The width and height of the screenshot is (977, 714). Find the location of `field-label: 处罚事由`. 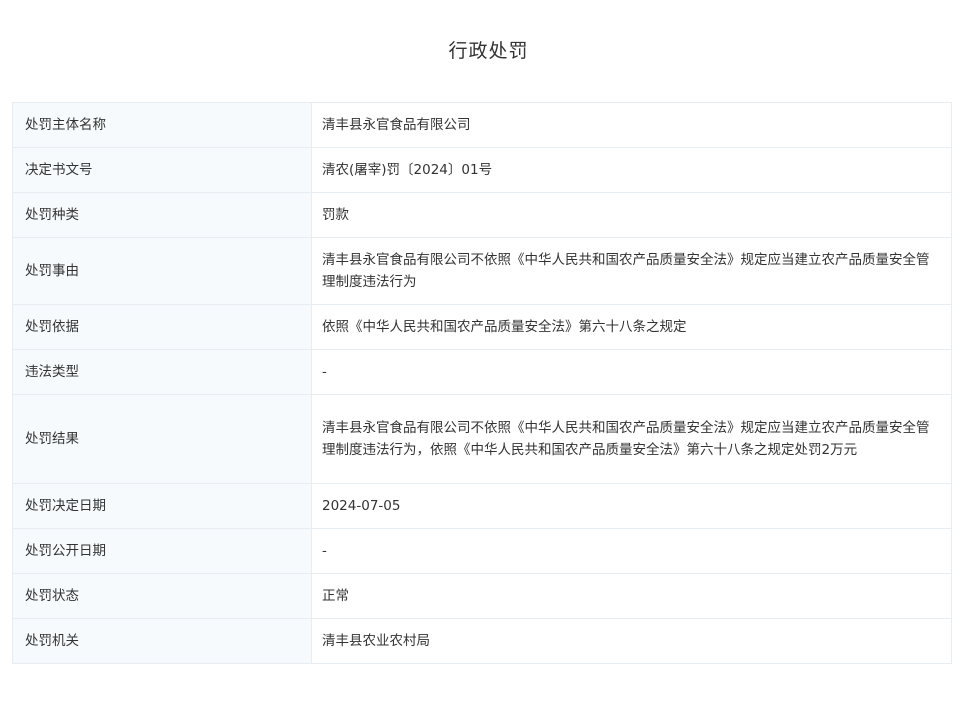

field-label: 处罚事由 is located at coordinates (162, 271).